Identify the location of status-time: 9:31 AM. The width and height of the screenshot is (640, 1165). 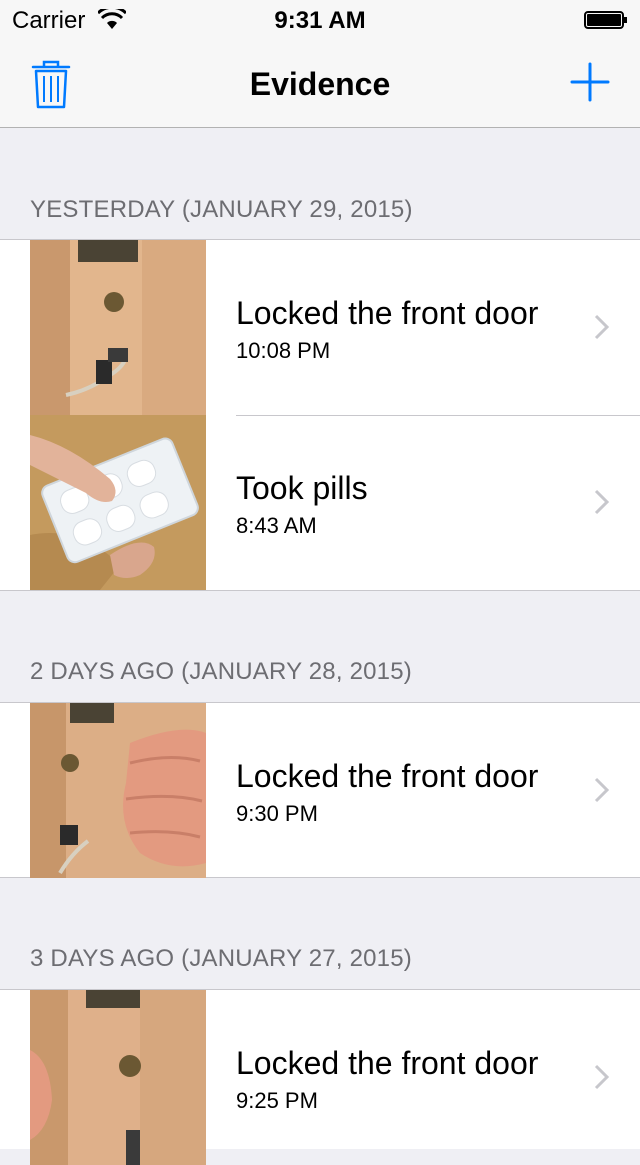
(320, 20).